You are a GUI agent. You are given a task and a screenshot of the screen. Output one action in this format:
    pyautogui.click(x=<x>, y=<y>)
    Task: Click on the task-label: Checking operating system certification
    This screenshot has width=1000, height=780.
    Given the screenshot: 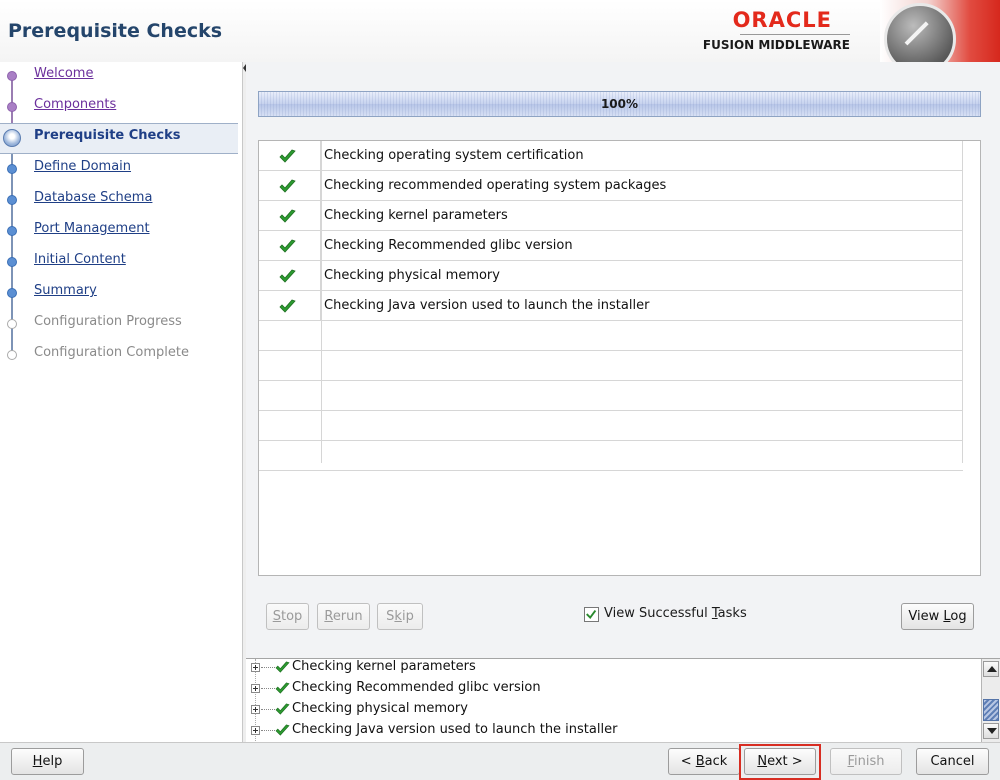 What is the action you would take?
    pyautogui.click(x=454, y=155)
    